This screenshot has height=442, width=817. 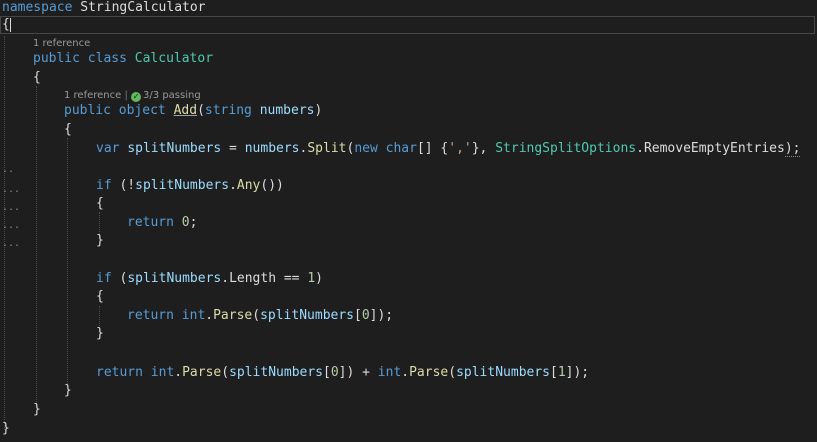 I want to click on punctuation: (, so click(x=119, y=278).